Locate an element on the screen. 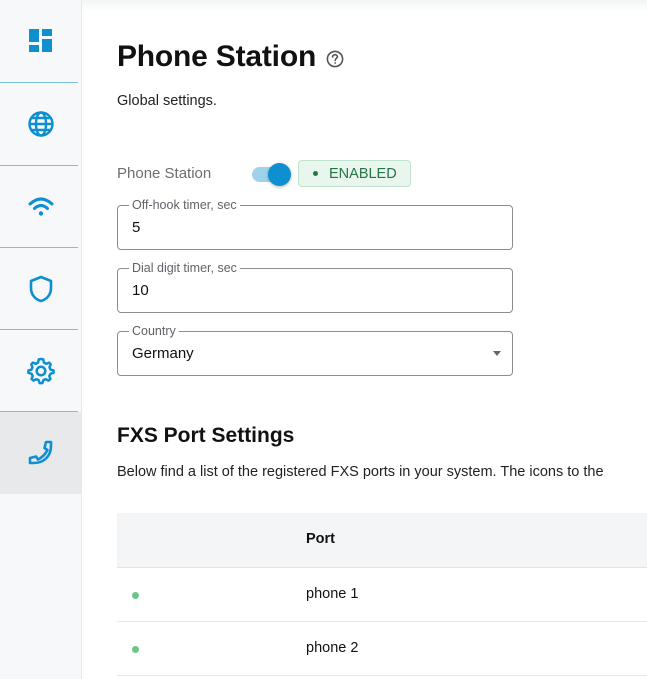 The image size is (647, 679). port-name: phone 1 is located at coordinates (332, 594).